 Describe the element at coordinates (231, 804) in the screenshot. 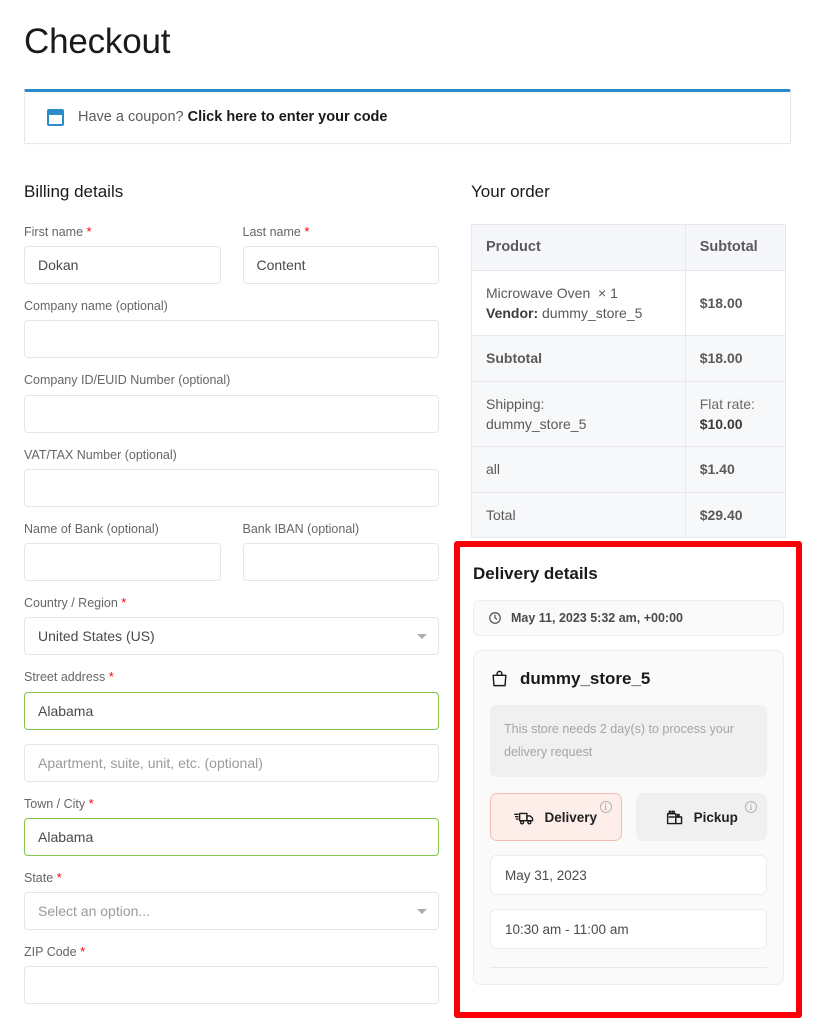

I see `town-city-label: Town / City *` at that location.